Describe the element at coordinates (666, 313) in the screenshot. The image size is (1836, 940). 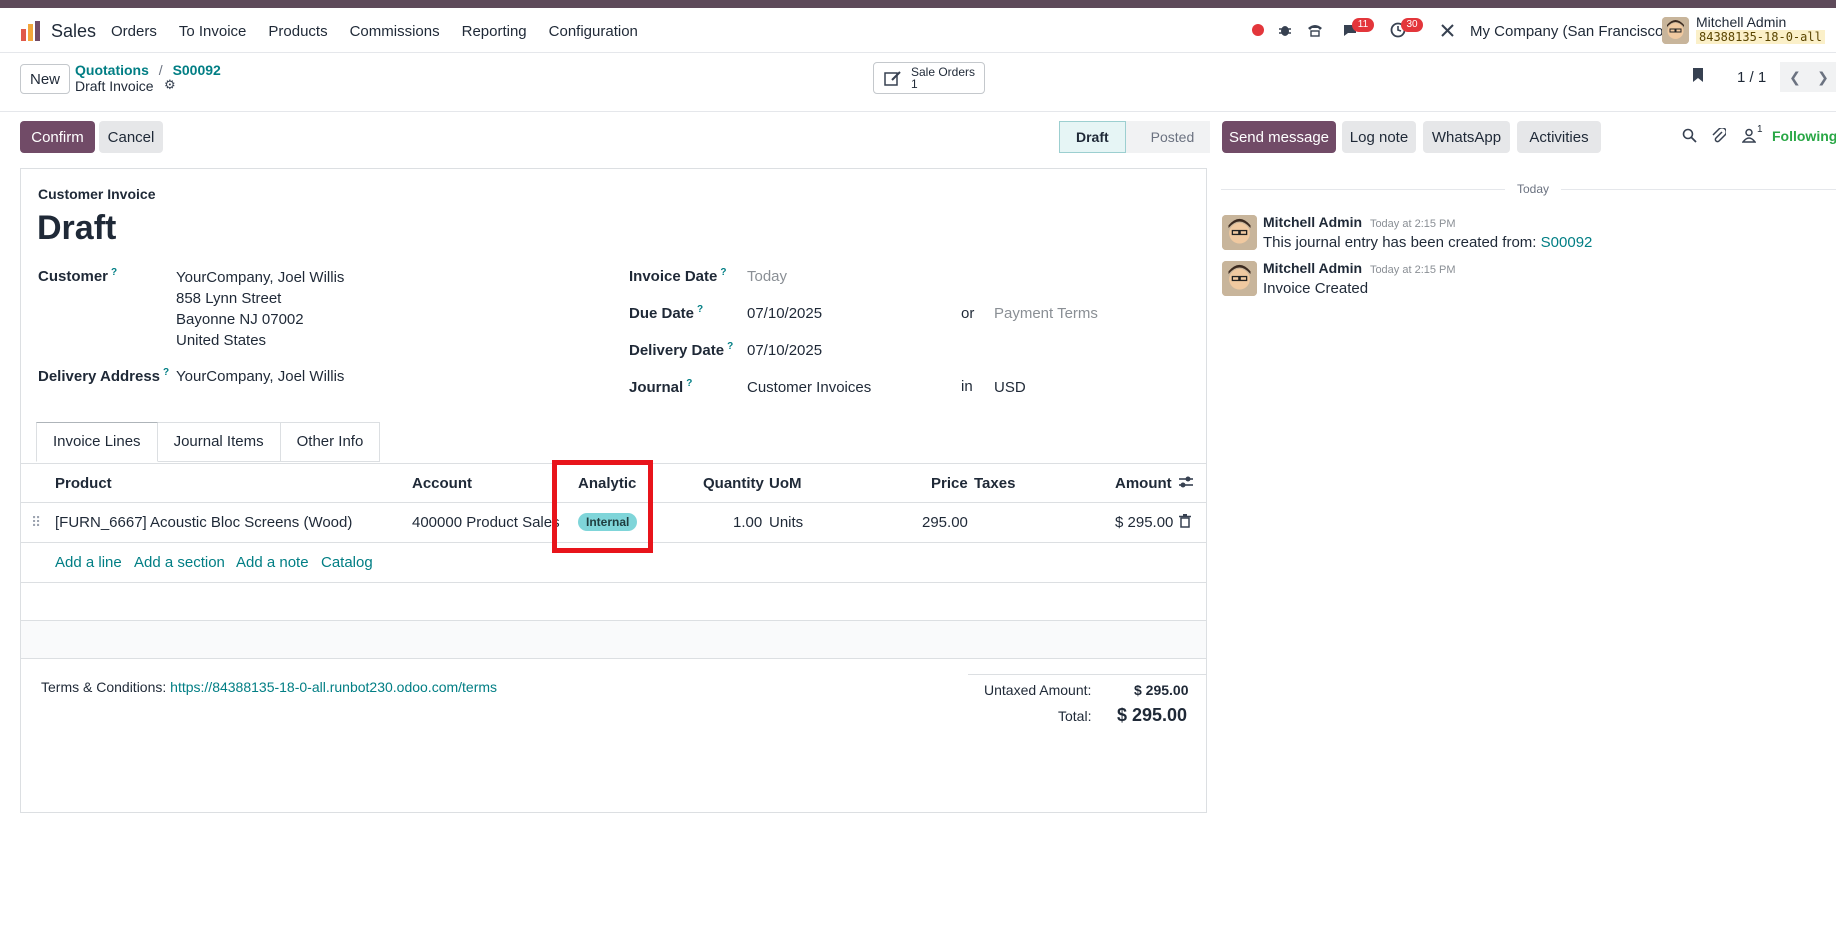
I see `due-date-label: Due Date?` at that location.